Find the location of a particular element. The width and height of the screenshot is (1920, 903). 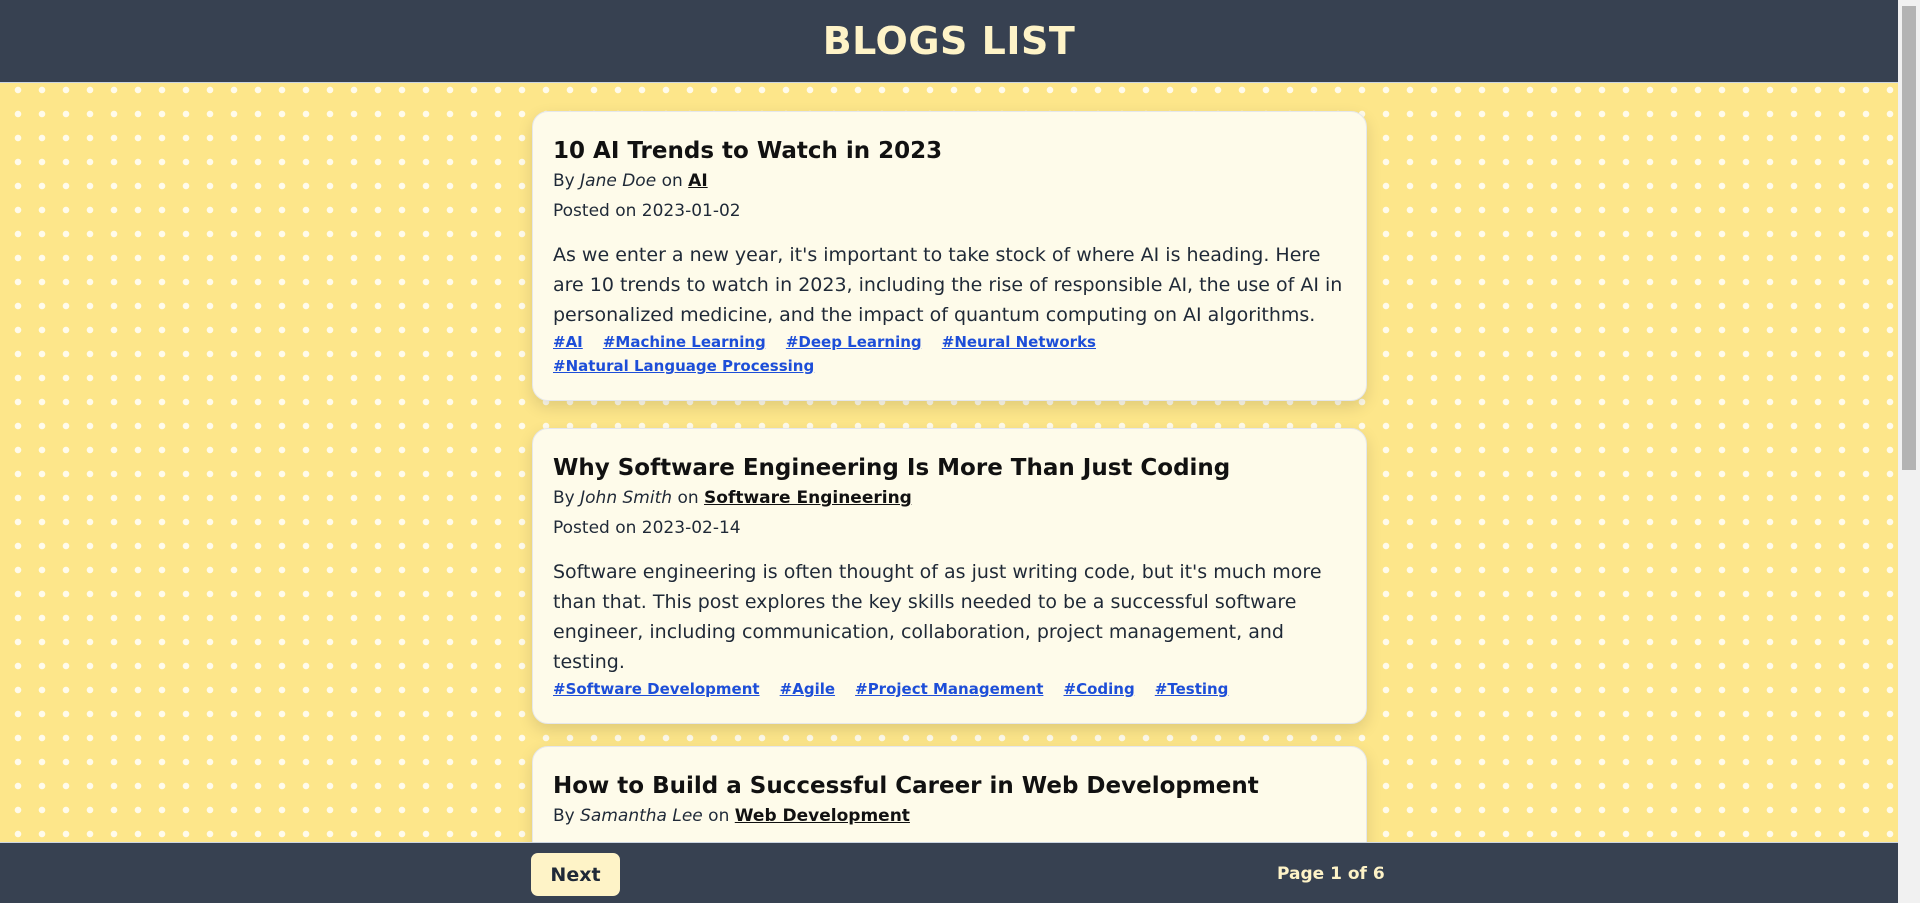

tag-link: #Machine Learning is located at coordinates (684, 342).